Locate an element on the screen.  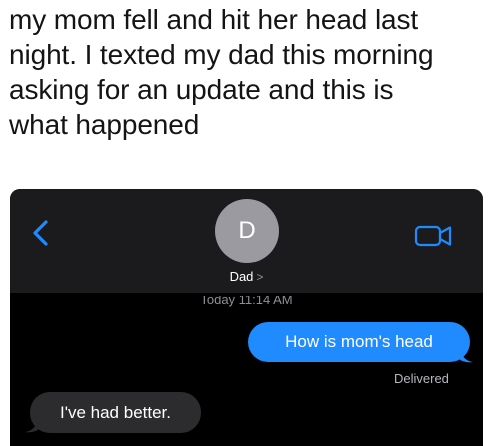
facetime-button is located at coordinates (434, 236).